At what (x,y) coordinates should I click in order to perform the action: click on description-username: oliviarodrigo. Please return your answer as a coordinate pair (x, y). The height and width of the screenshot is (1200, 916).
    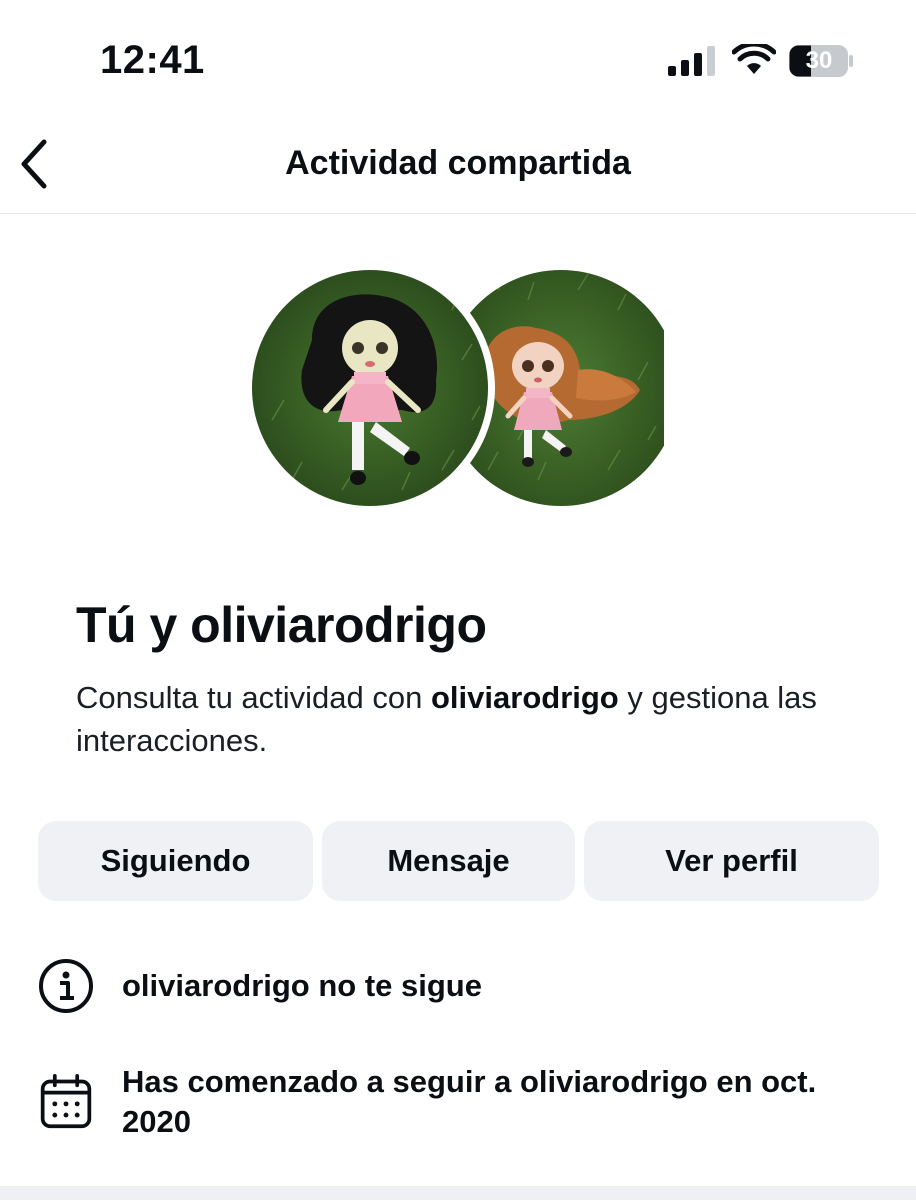
    Looking at the image, I should click on (525, 697).